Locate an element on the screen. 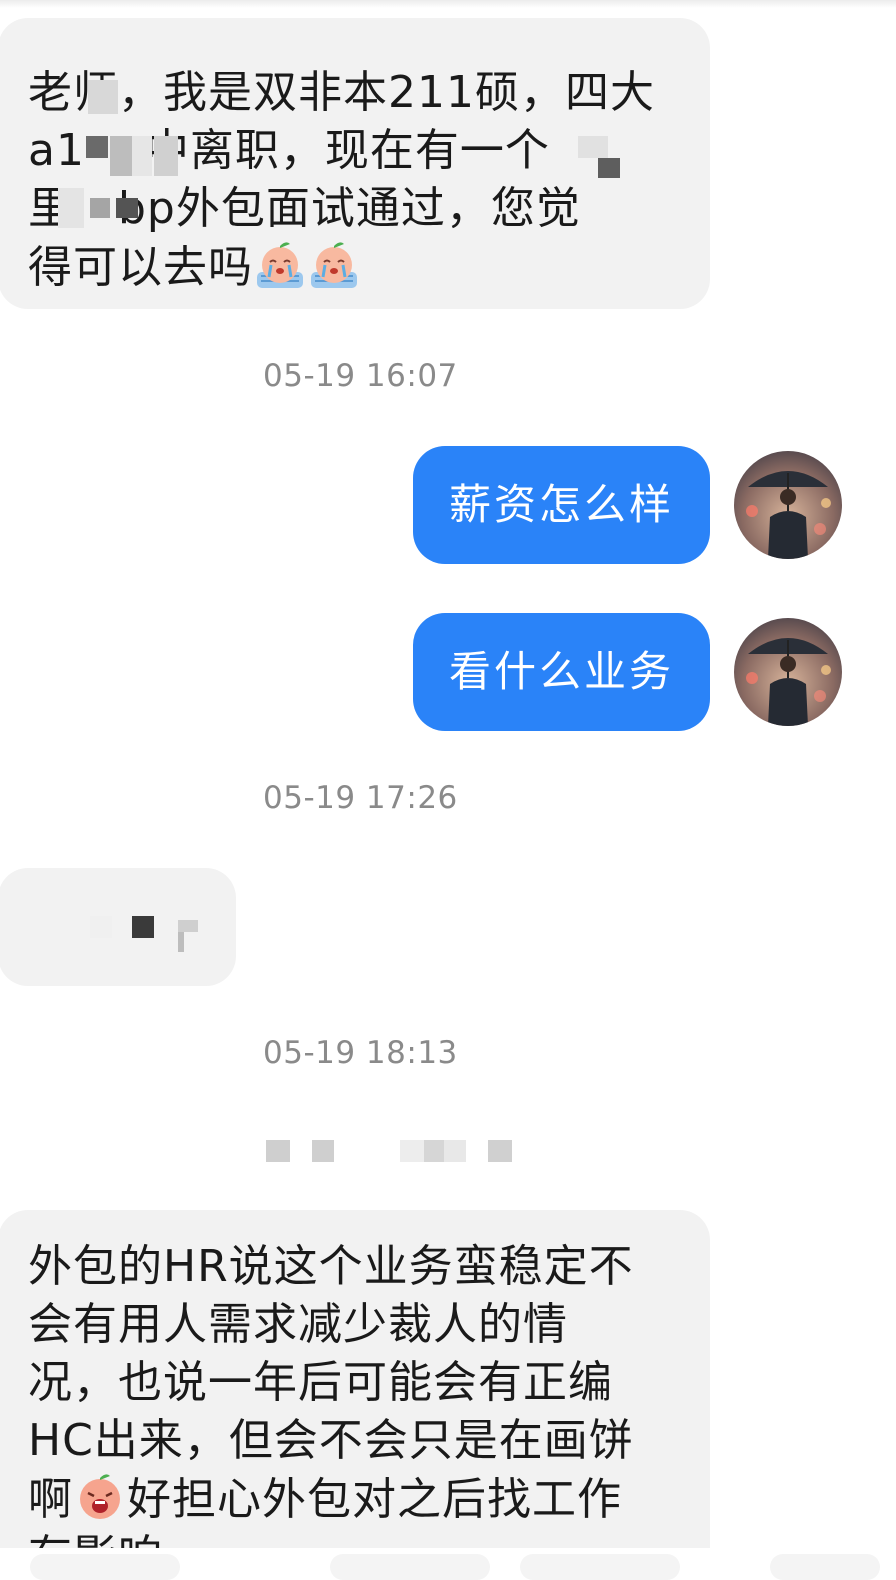 This screenshot has width=896, height=1580. message-line: 里 bp外包面试通过，您觉 is located at coordinates (304, 208).